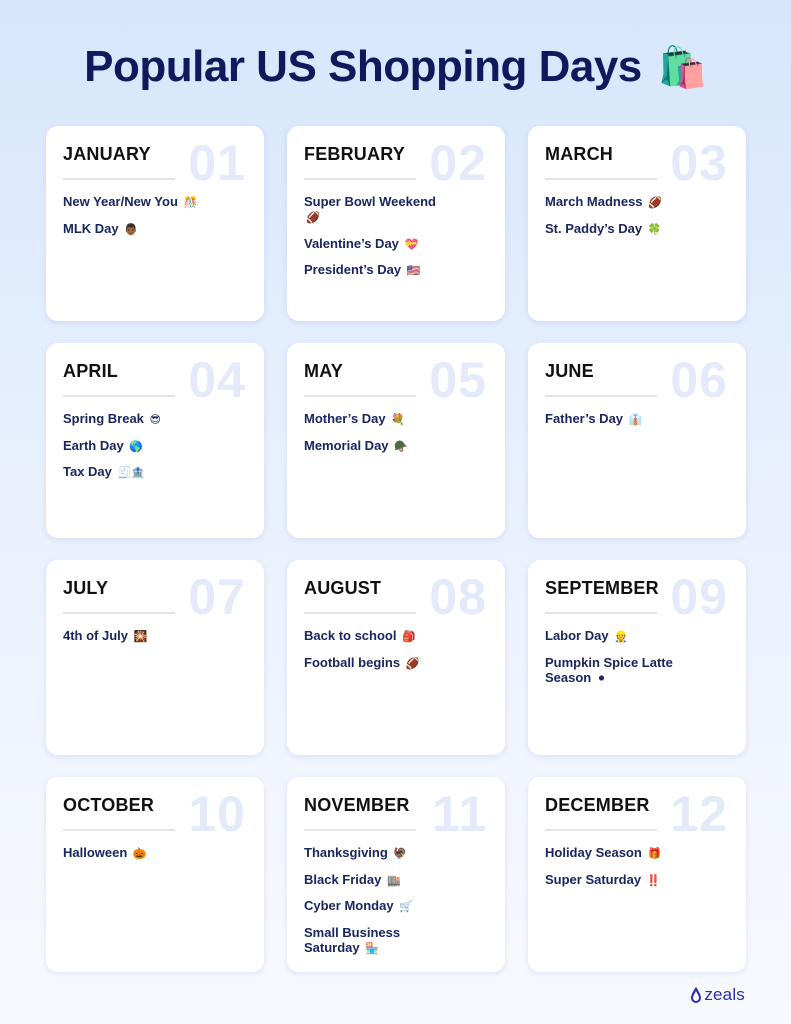  What do you see at coordinates (593, 879) in the screenshot?
I see `event-label: Super Saturday` at bounding box center [593, 879].